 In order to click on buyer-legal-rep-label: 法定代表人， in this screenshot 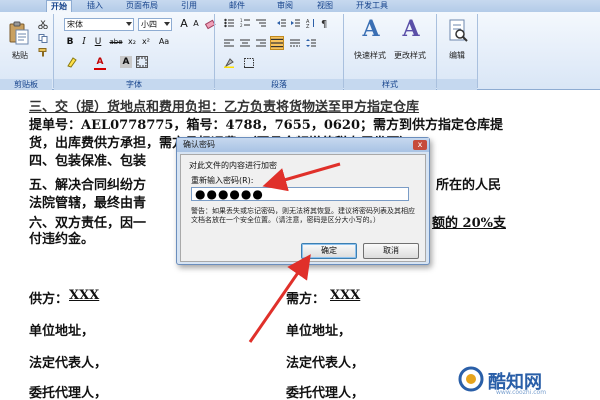, I will do `click(68, 363)`.